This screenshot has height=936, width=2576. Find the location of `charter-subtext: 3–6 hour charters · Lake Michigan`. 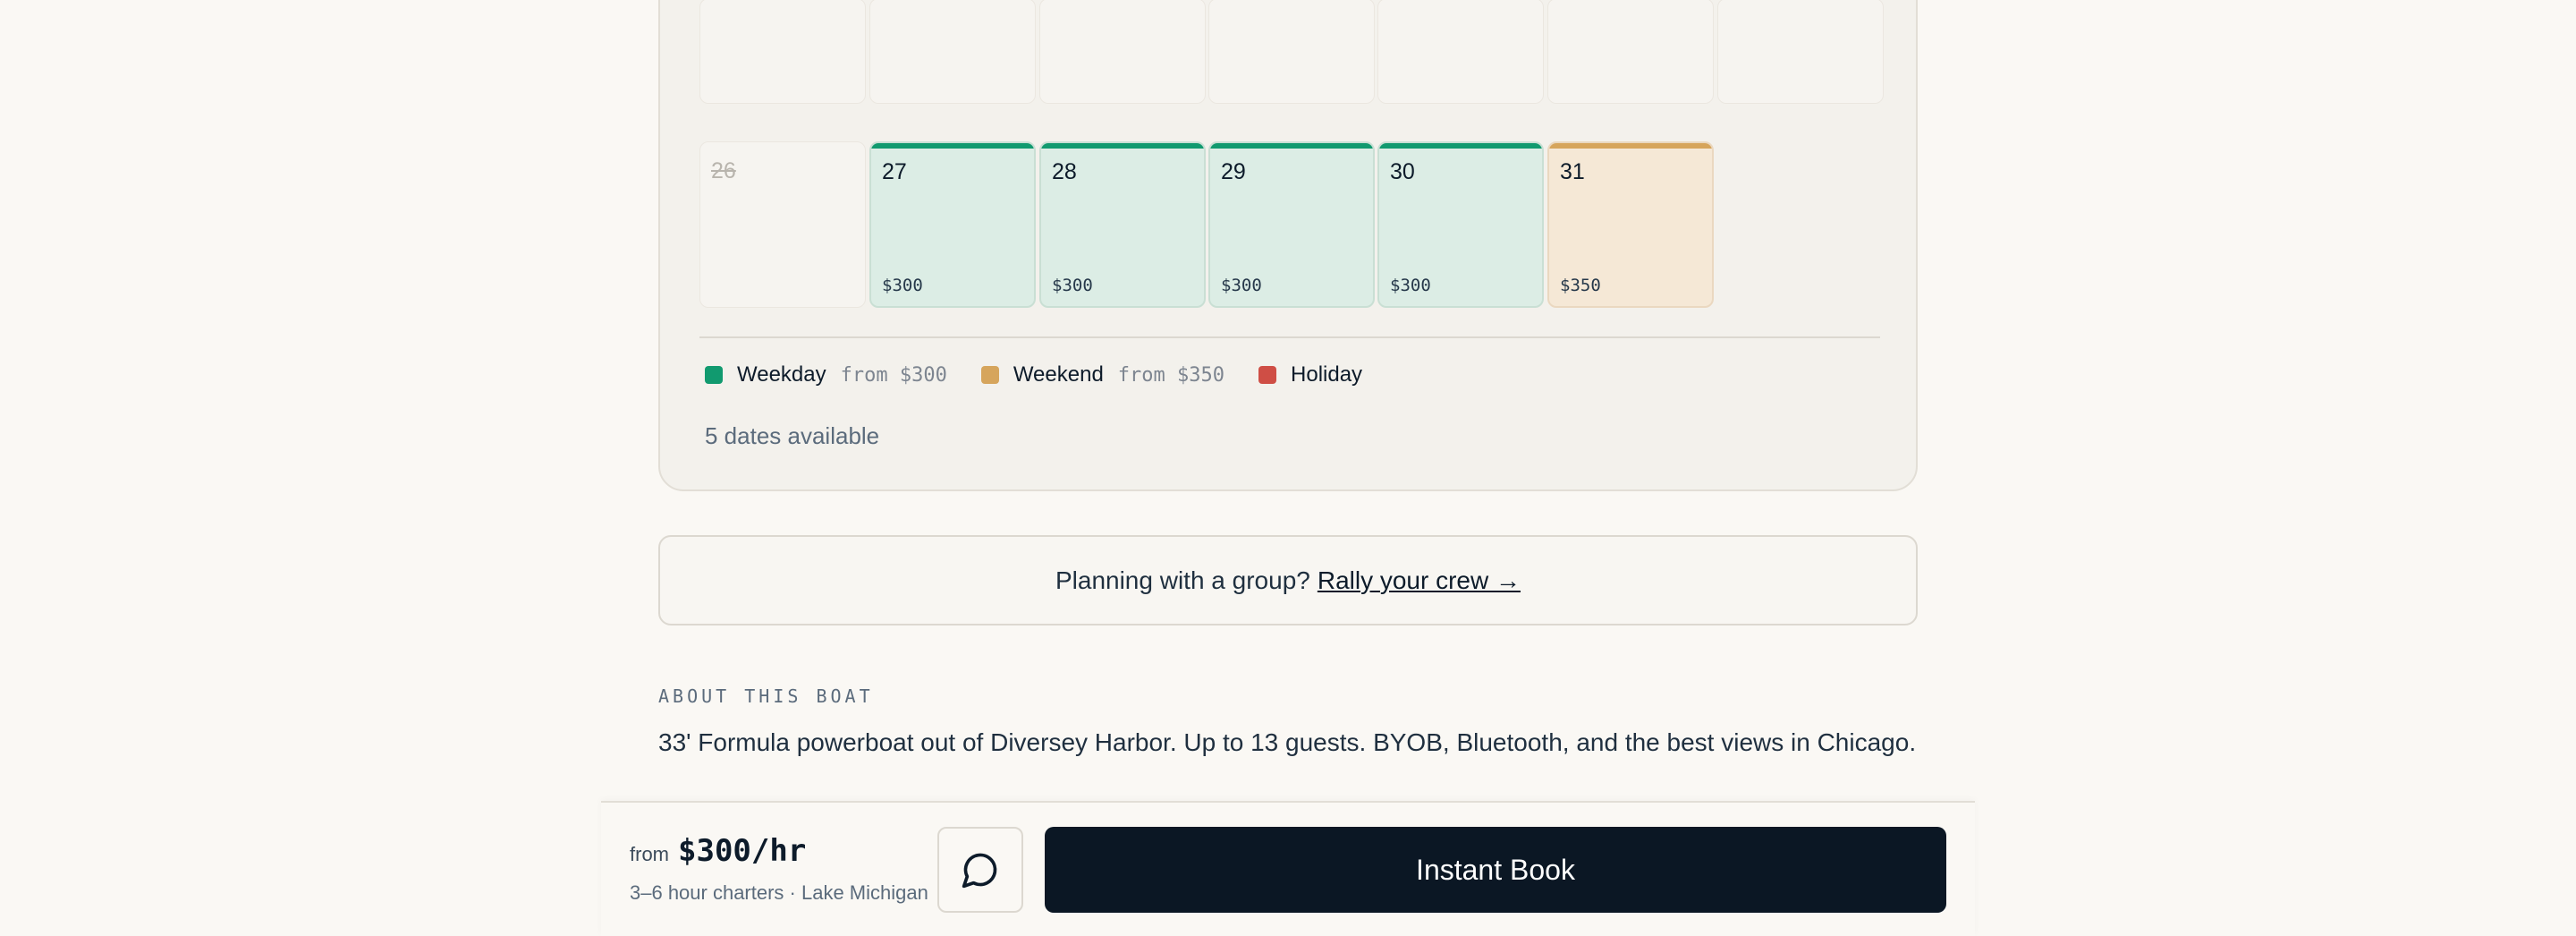

charter-subtext: 3–6 hour charters · Lake Michigan is located at coordinates (779, 893).